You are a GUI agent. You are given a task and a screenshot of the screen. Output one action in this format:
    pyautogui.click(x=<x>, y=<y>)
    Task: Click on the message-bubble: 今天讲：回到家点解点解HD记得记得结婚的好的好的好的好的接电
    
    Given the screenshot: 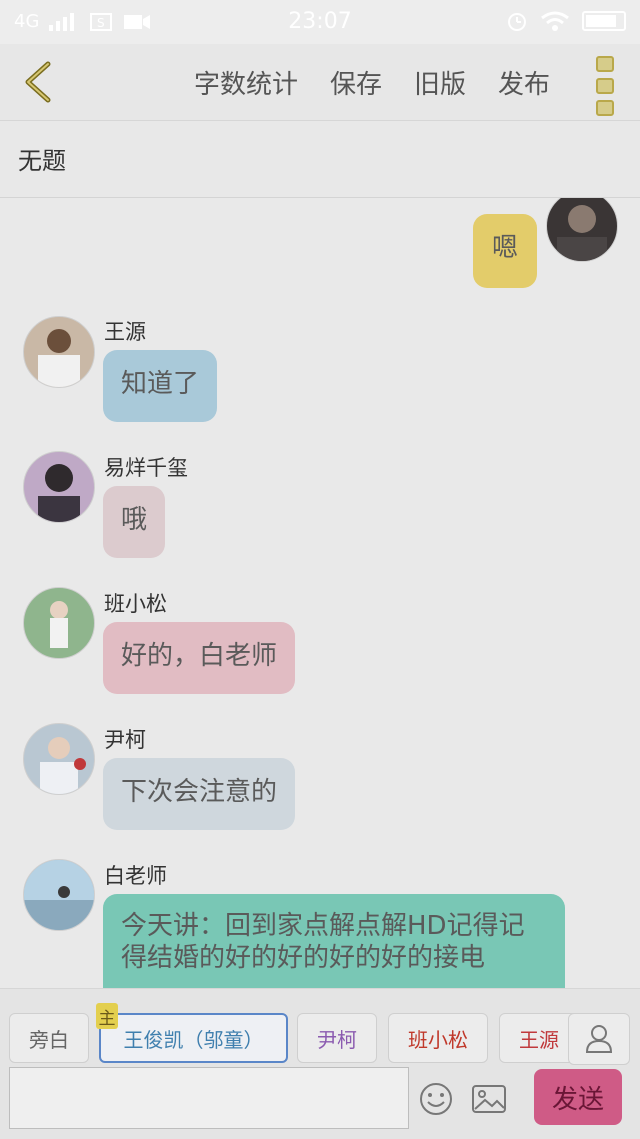 What is the action you would take?
    pyautogui.click(x=334, y=941)
    